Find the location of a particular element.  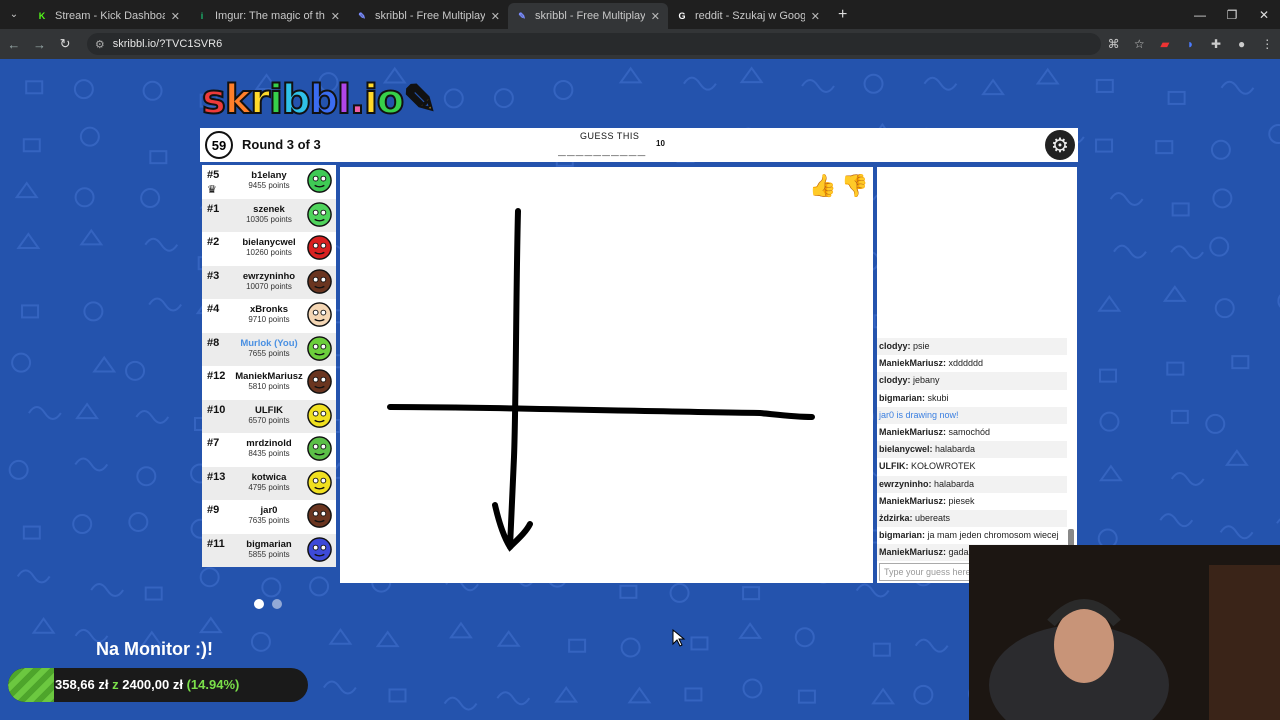

chat-message: clodyy: jebany is located at coordinates (972, 381).